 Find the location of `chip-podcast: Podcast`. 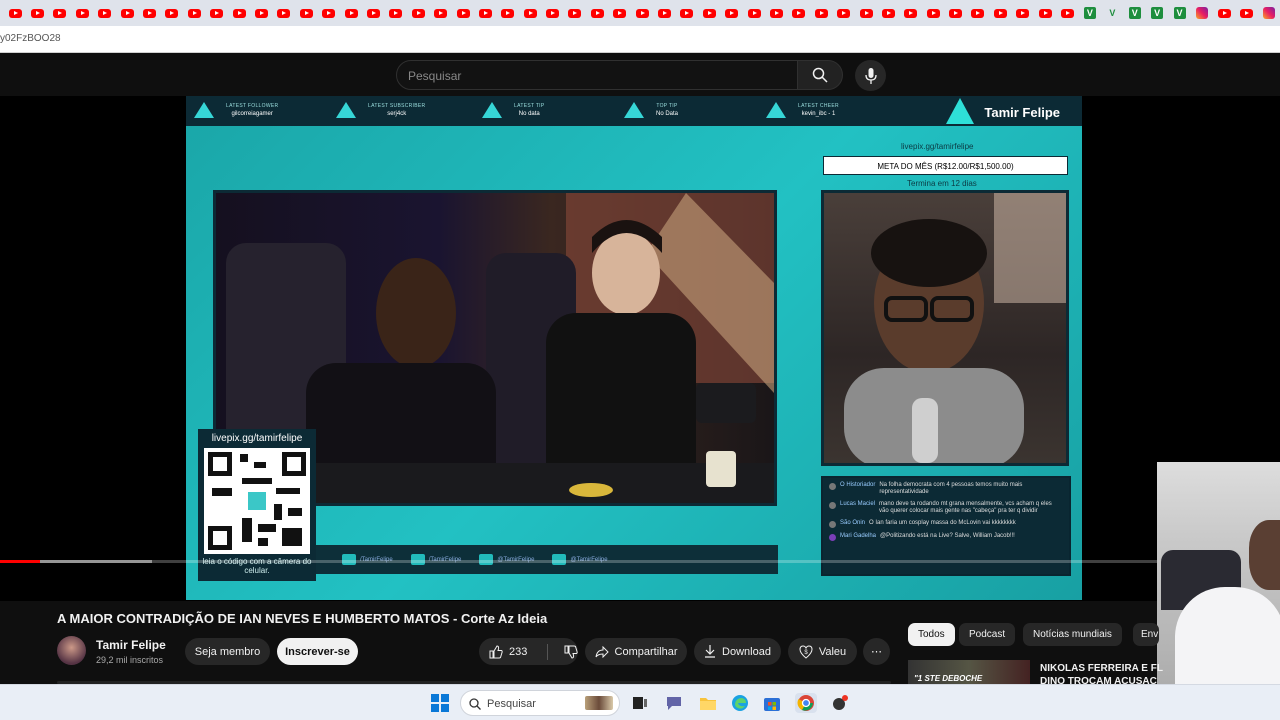

chip-podcast: Podcast is located at coordinates (987, 634).